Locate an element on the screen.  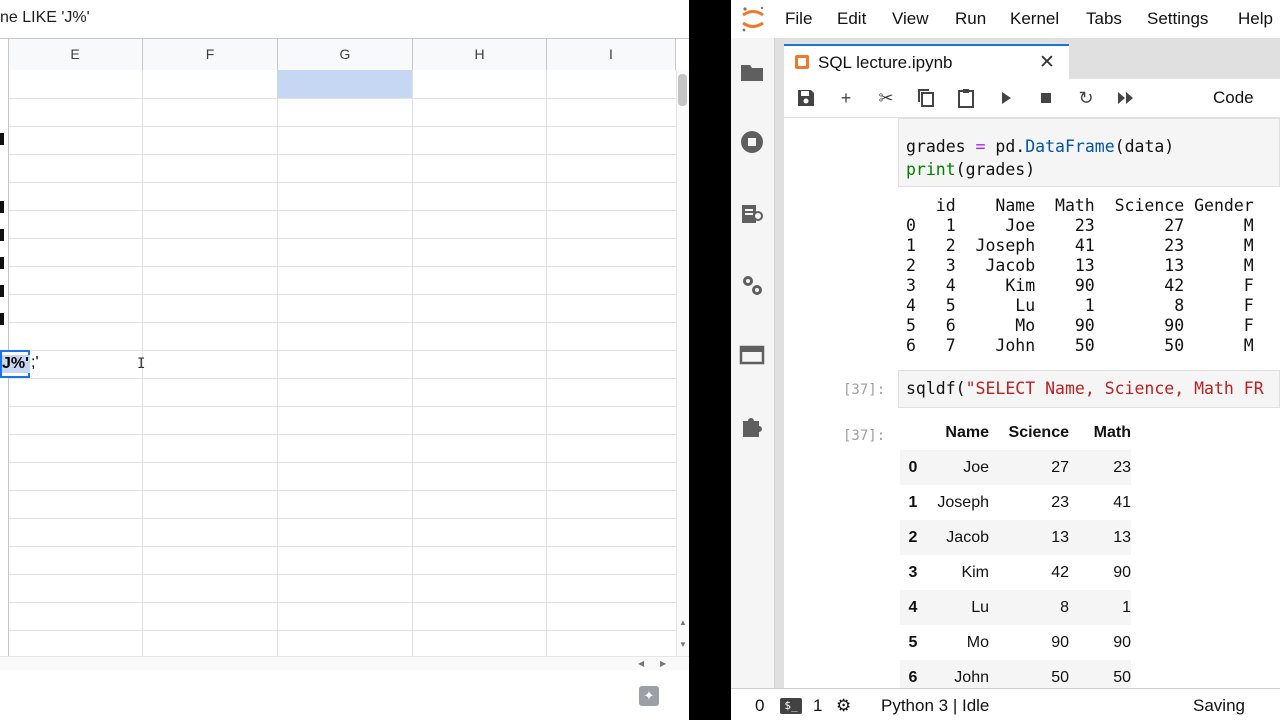
tab-title: SQL lecture.ipynb is located at coordinates (885, 62).